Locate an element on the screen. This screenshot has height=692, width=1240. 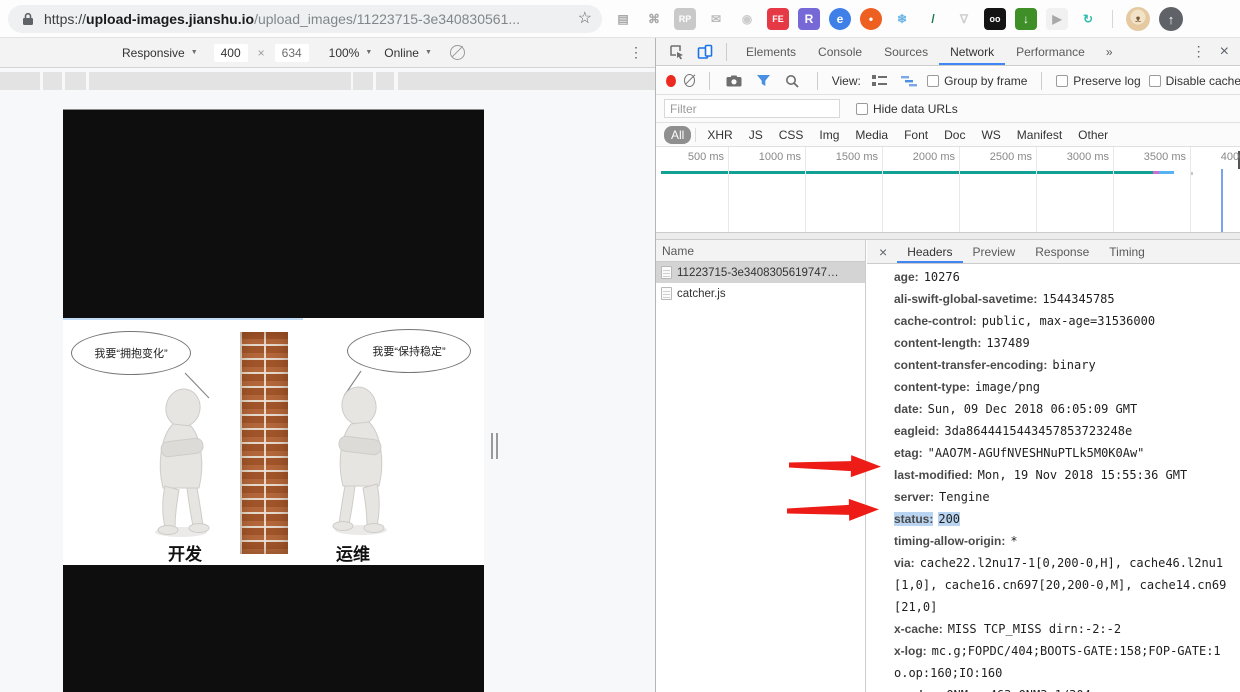
header-value: o.op:160;IO:160 is located at coordinates (948, 673).